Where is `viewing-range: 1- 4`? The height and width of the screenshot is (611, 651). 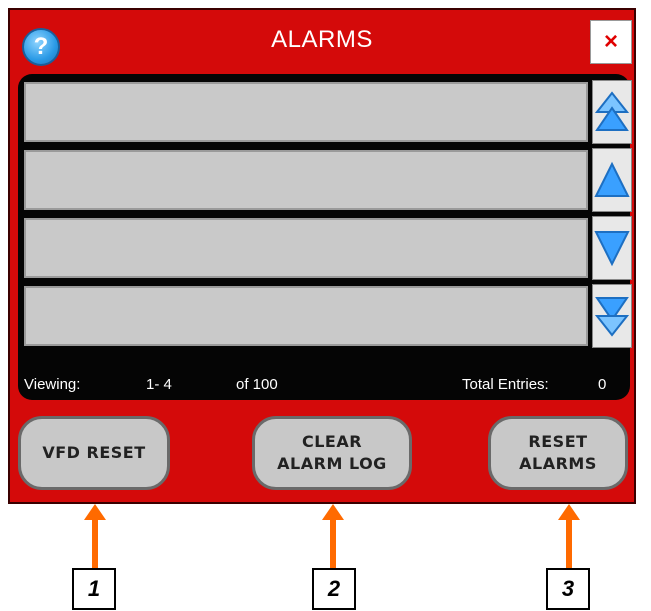 viewing-range: 1- 4 is located at coordinates (159, 384).